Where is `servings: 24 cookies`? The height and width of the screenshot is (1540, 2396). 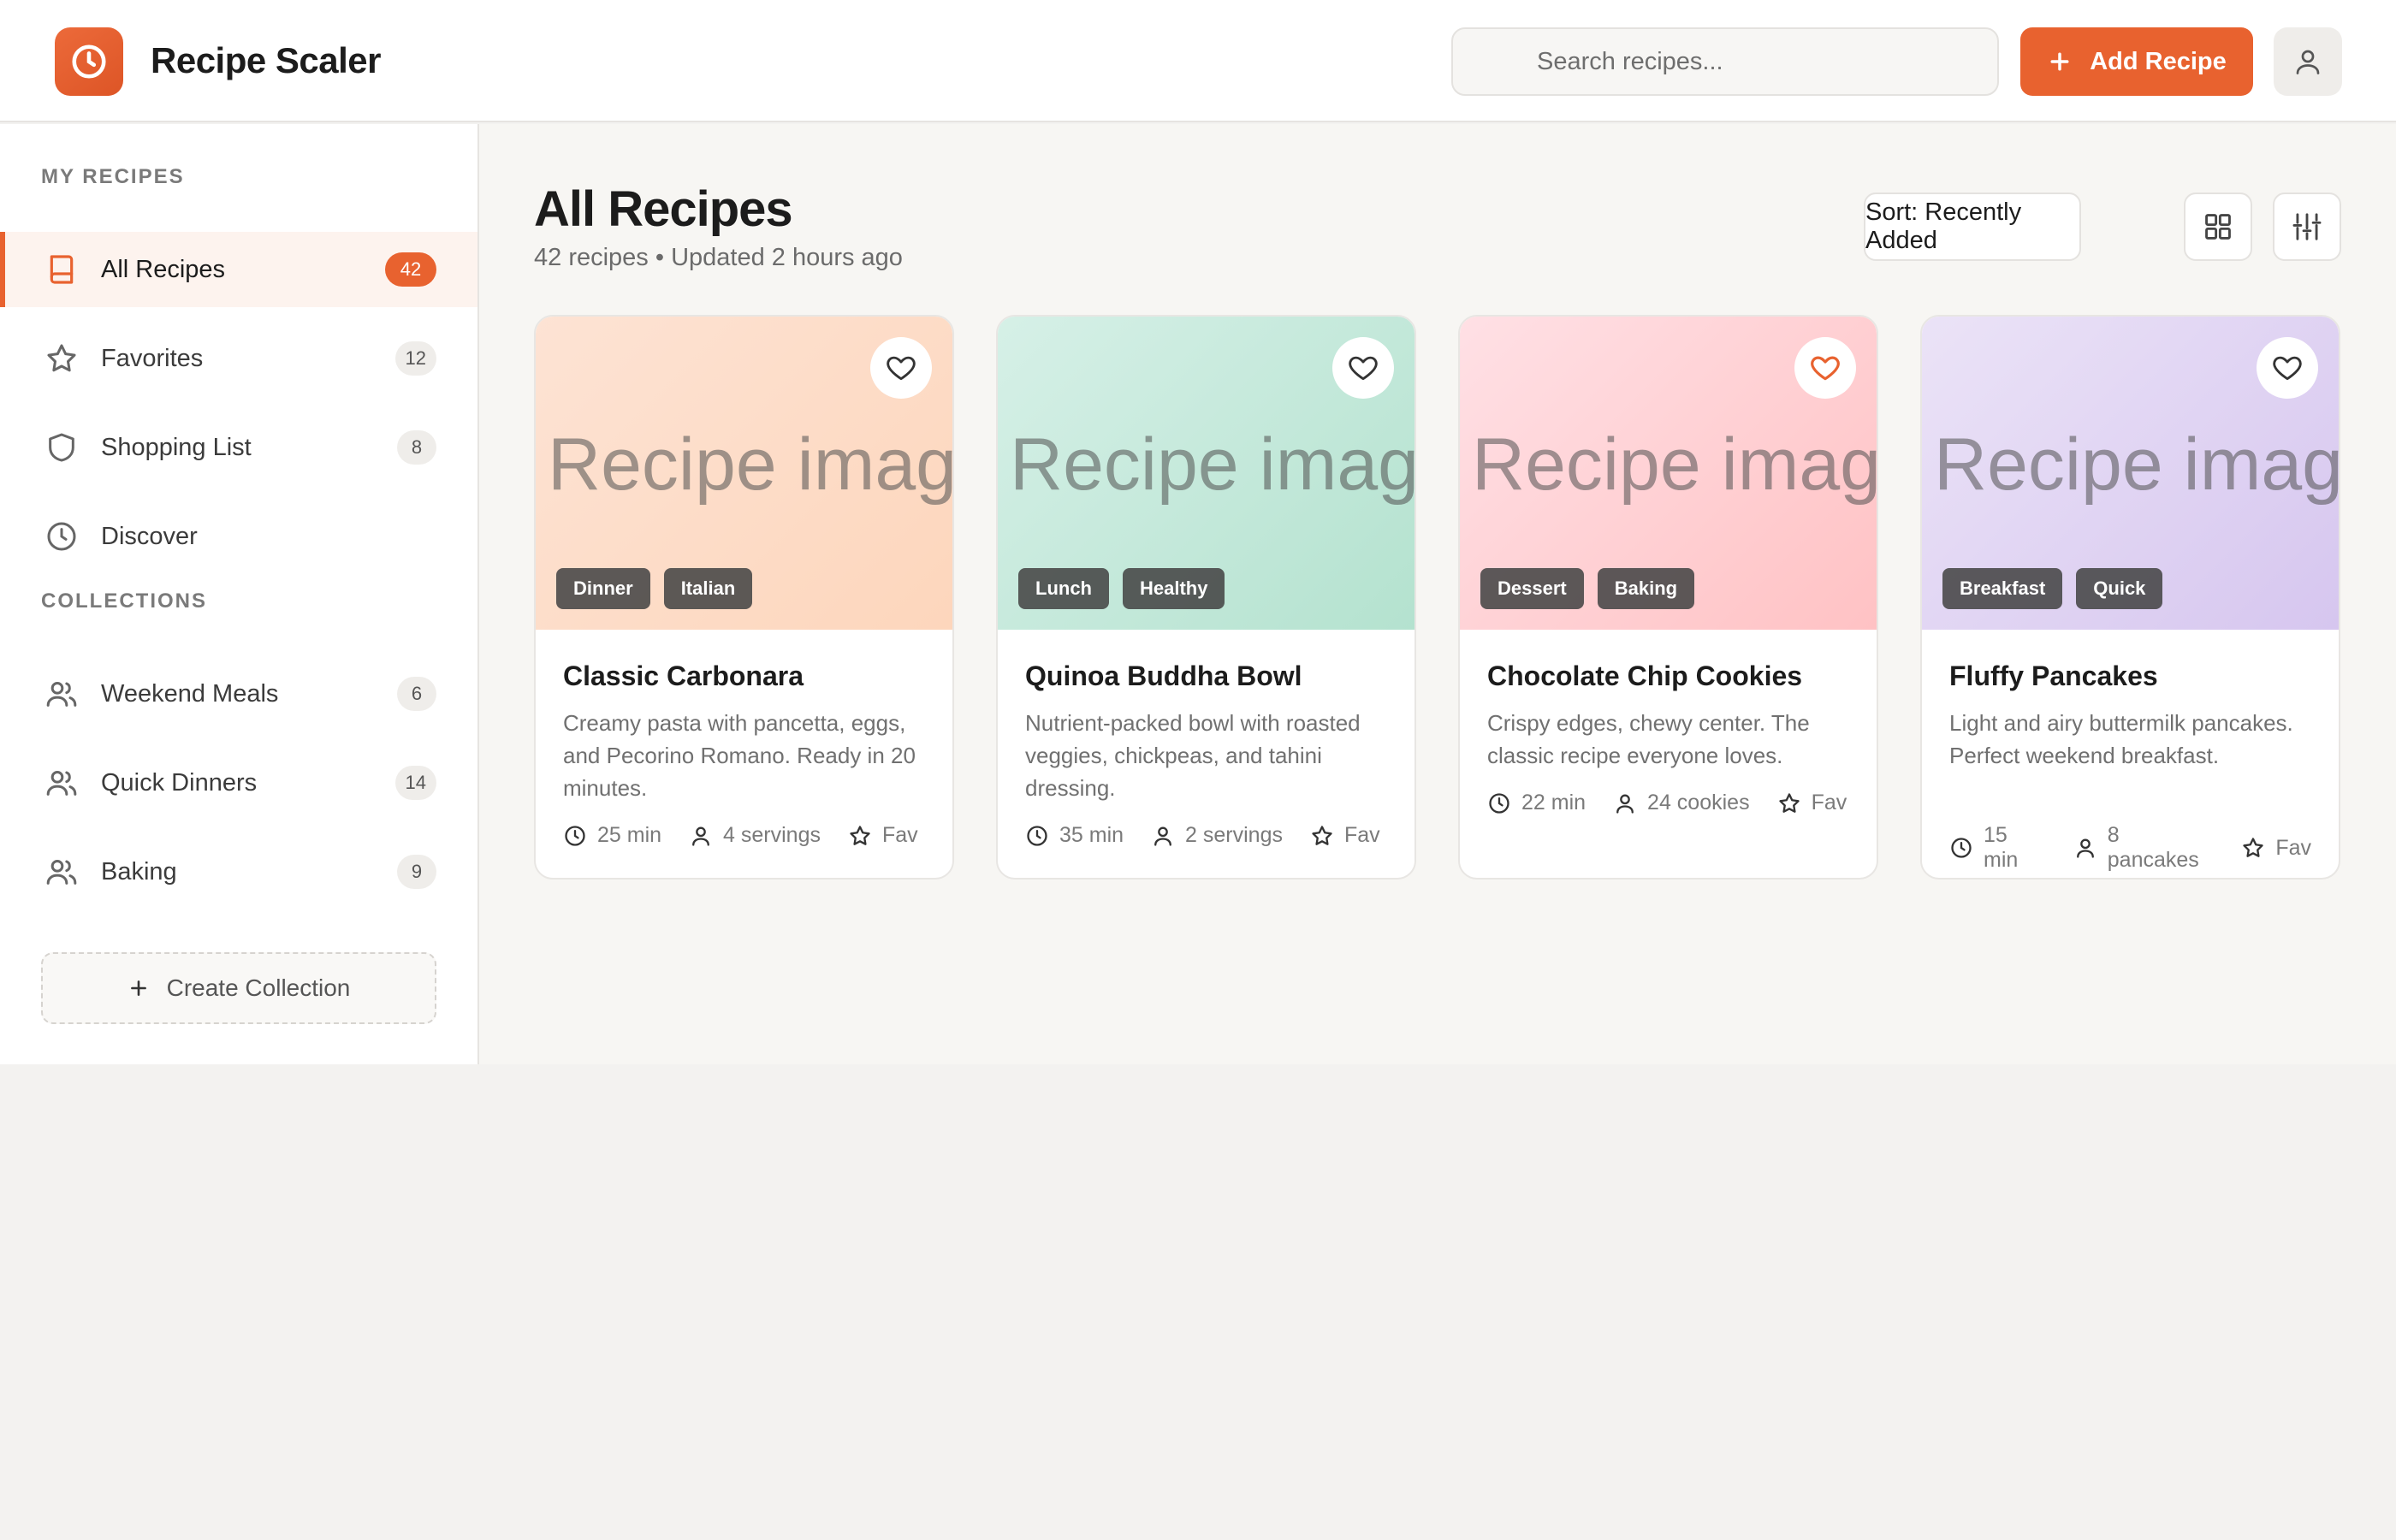 servings: 24 cookies is located at coordinates (1698, 802).